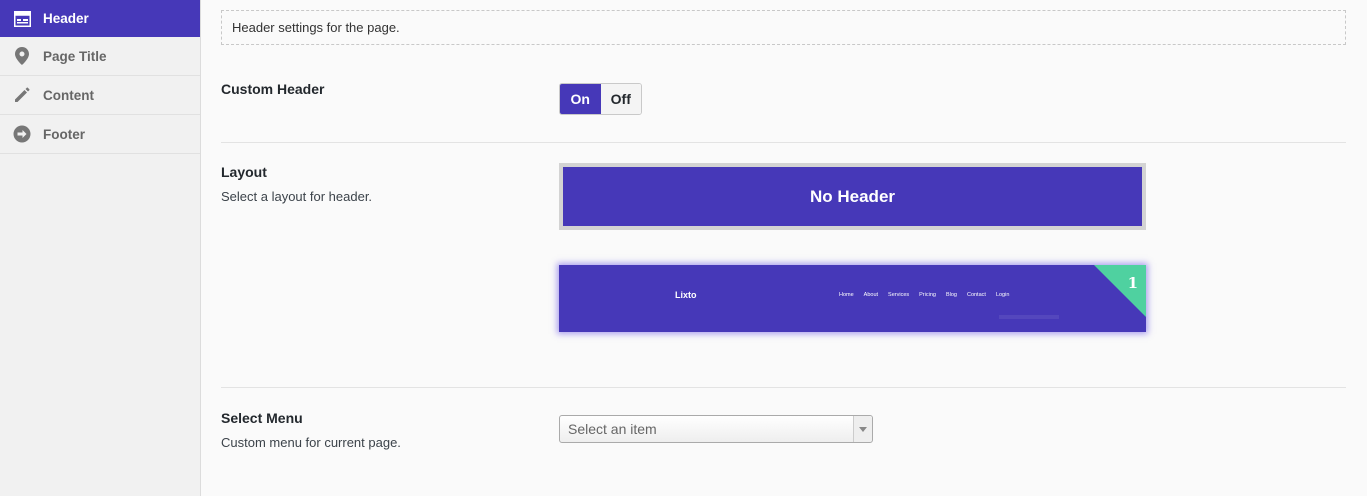  Describe the element at coordinates (100, 18) in the screenshot. I see `sidebar-item-header: Header` at that location.